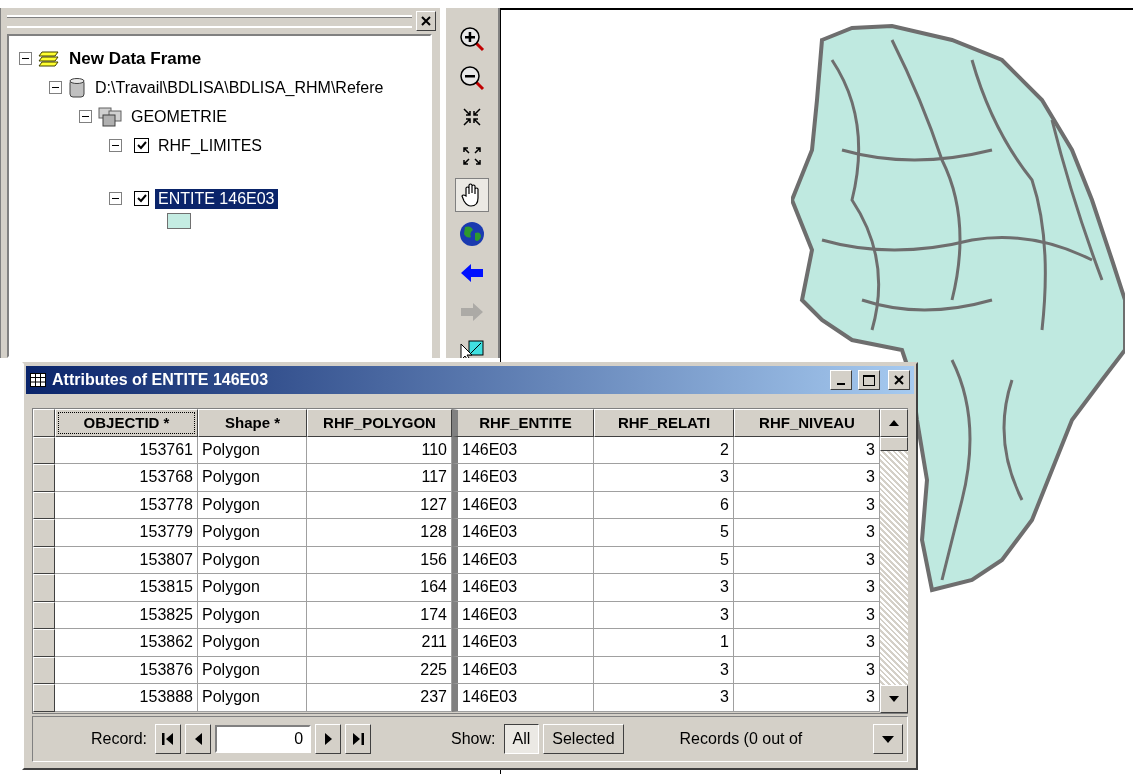 The width and height of the screenshot is (1133, 774). What do you see at coordinates (664, 423) in the screenshot?
I see `column-header: RHF_RELATI` at bounding box center [664, 423].